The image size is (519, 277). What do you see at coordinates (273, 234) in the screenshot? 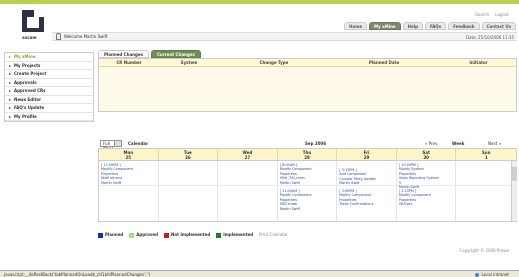
I see `print-calendar-link: Print Calendar` at bounding box center [273, 234].